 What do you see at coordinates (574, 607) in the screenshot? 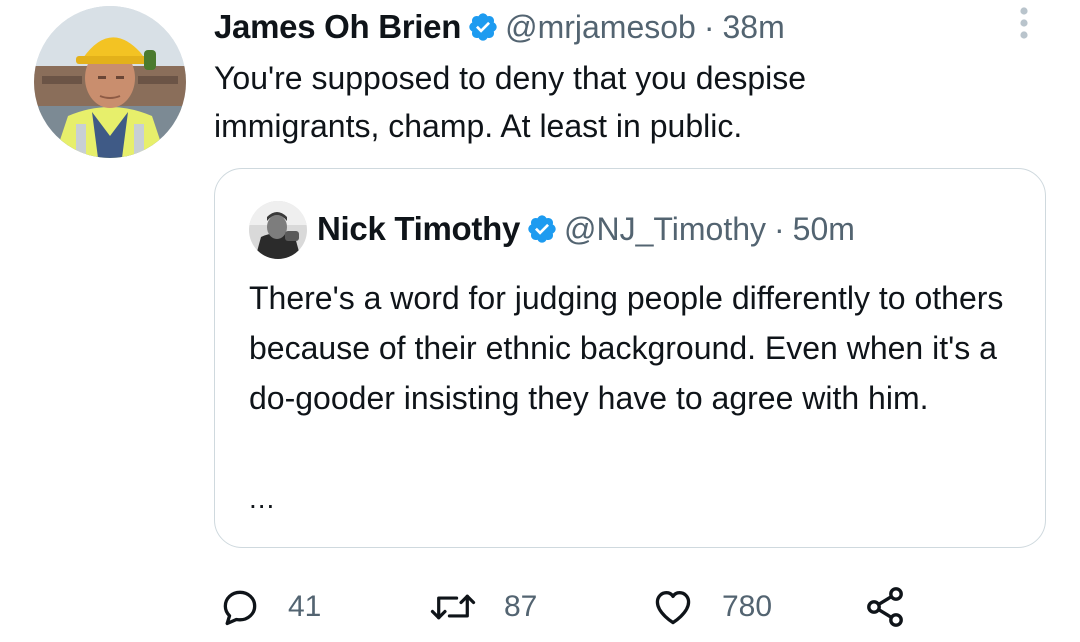
I see `tweet-action-bar: 41 87 780` at bounding box center [574, 607].